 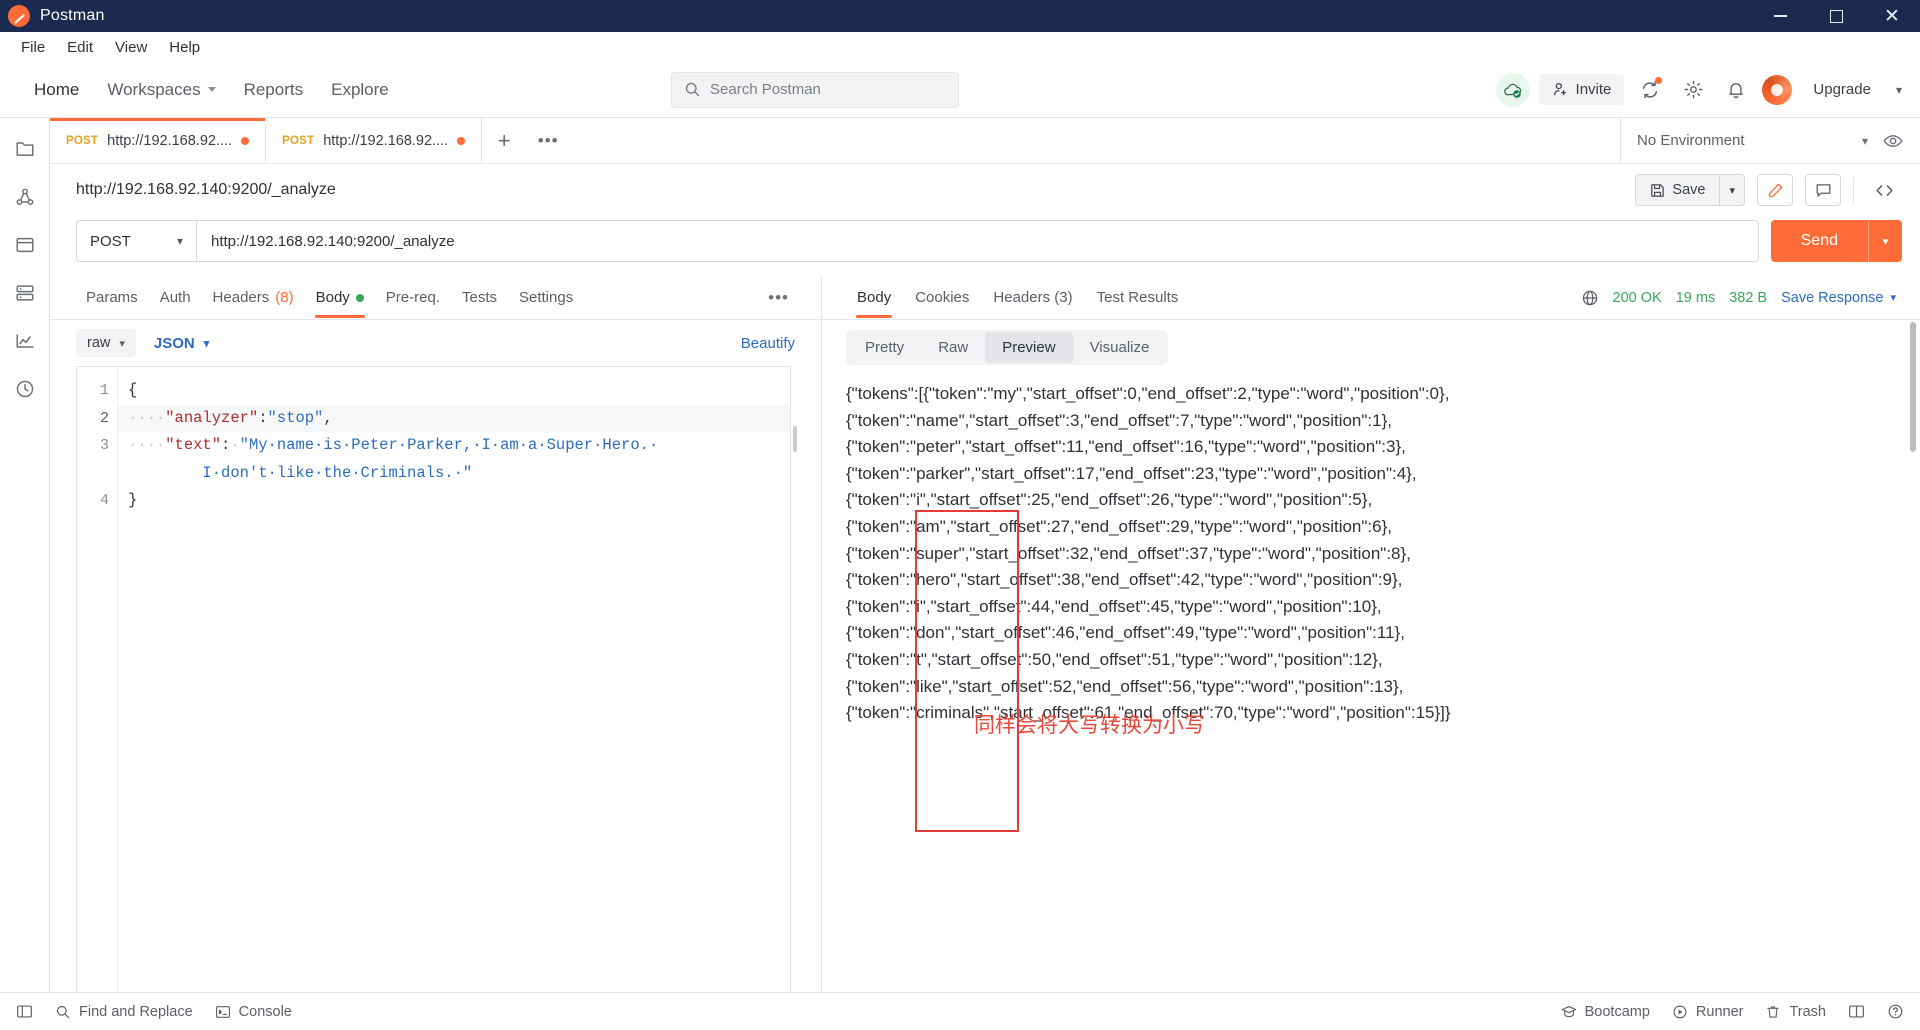 I want to click on nav-item-reports: Reports, so click(x=274, y=90).